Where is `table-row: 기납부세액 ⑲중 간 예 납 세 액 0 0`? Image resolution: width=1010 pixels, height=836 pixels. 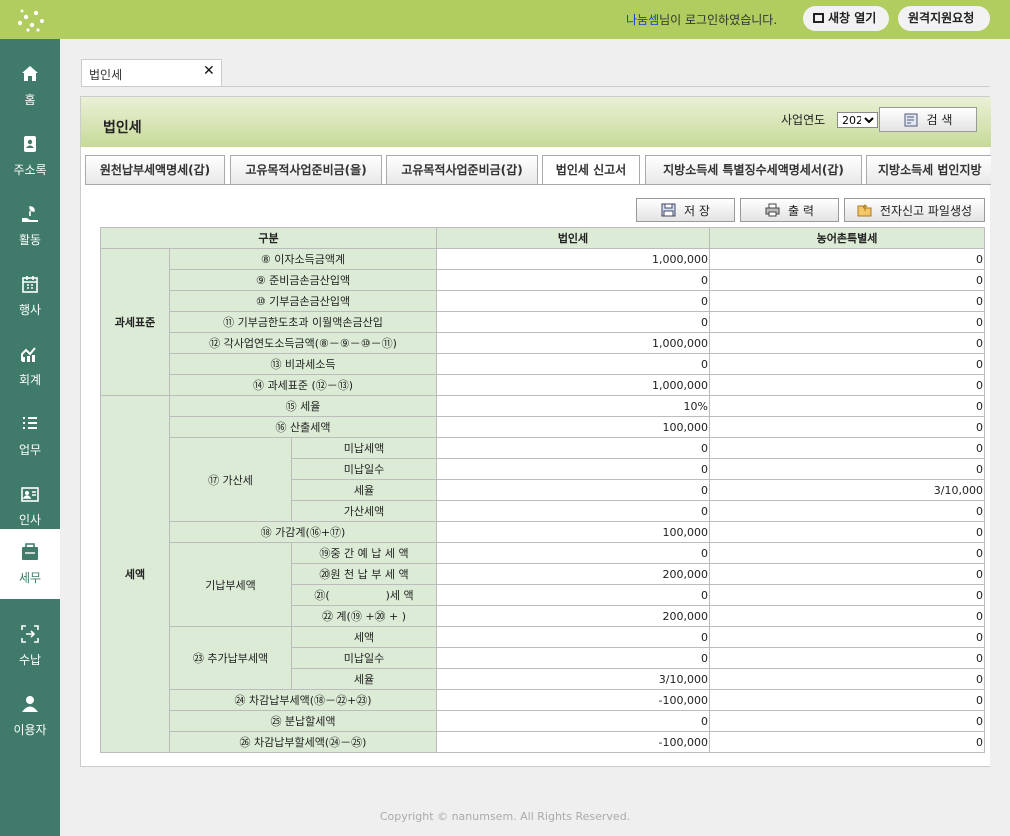 table-row: 기납부세액 ⑲중 간 예 납 세 액 0 0 is located at coordinates (543, 584).